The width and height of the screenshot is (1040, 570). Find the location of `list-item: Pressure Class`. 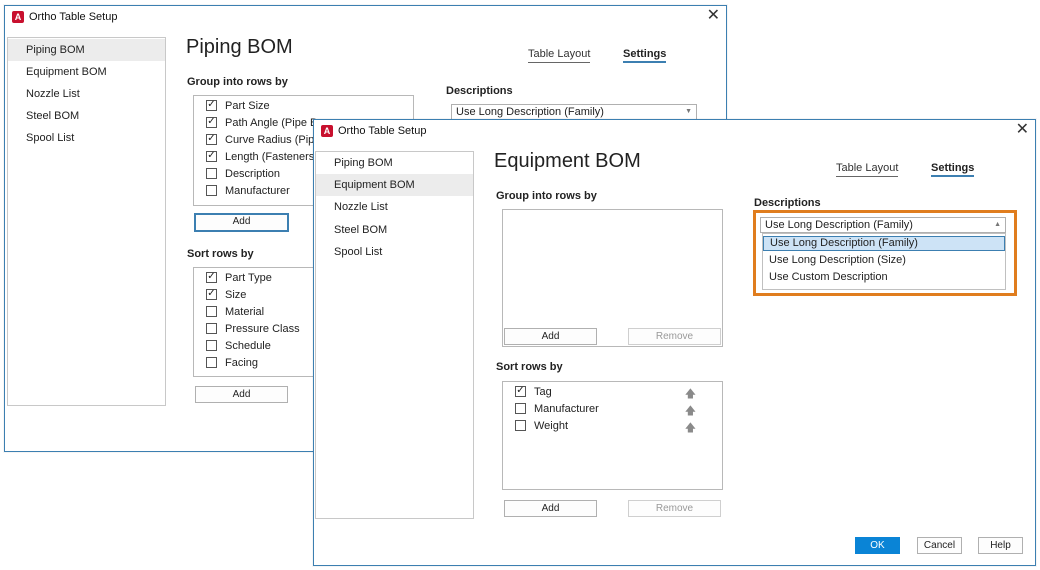

list-item: Pressure Class is located at coordinates (253, 329).